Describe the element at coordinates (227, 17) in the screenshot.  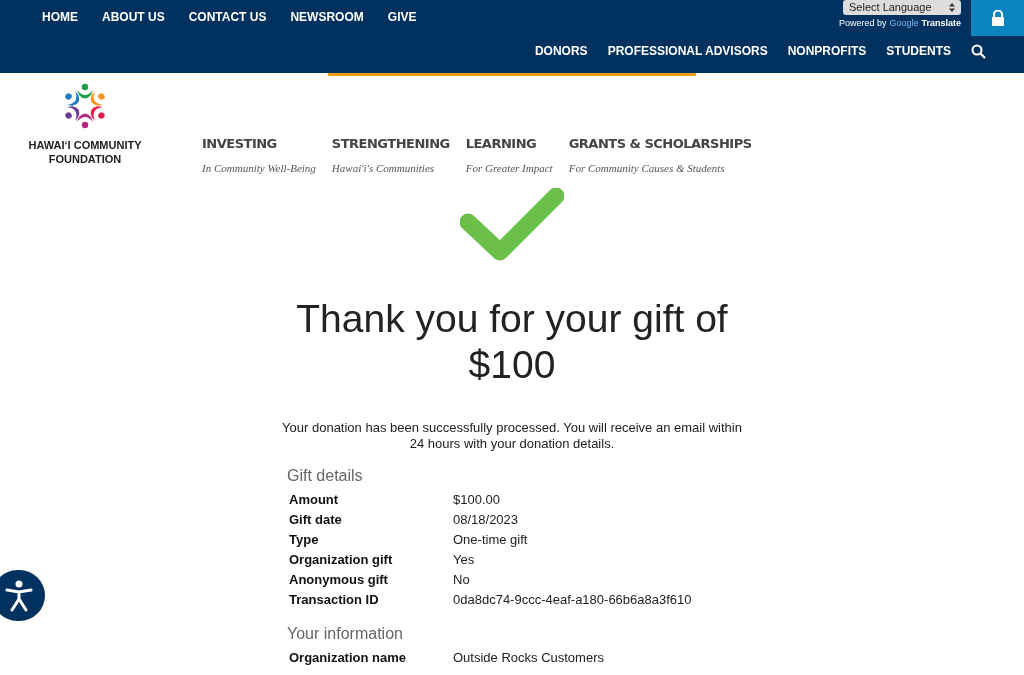
I see `nav-link: CONTACT US` at that location.